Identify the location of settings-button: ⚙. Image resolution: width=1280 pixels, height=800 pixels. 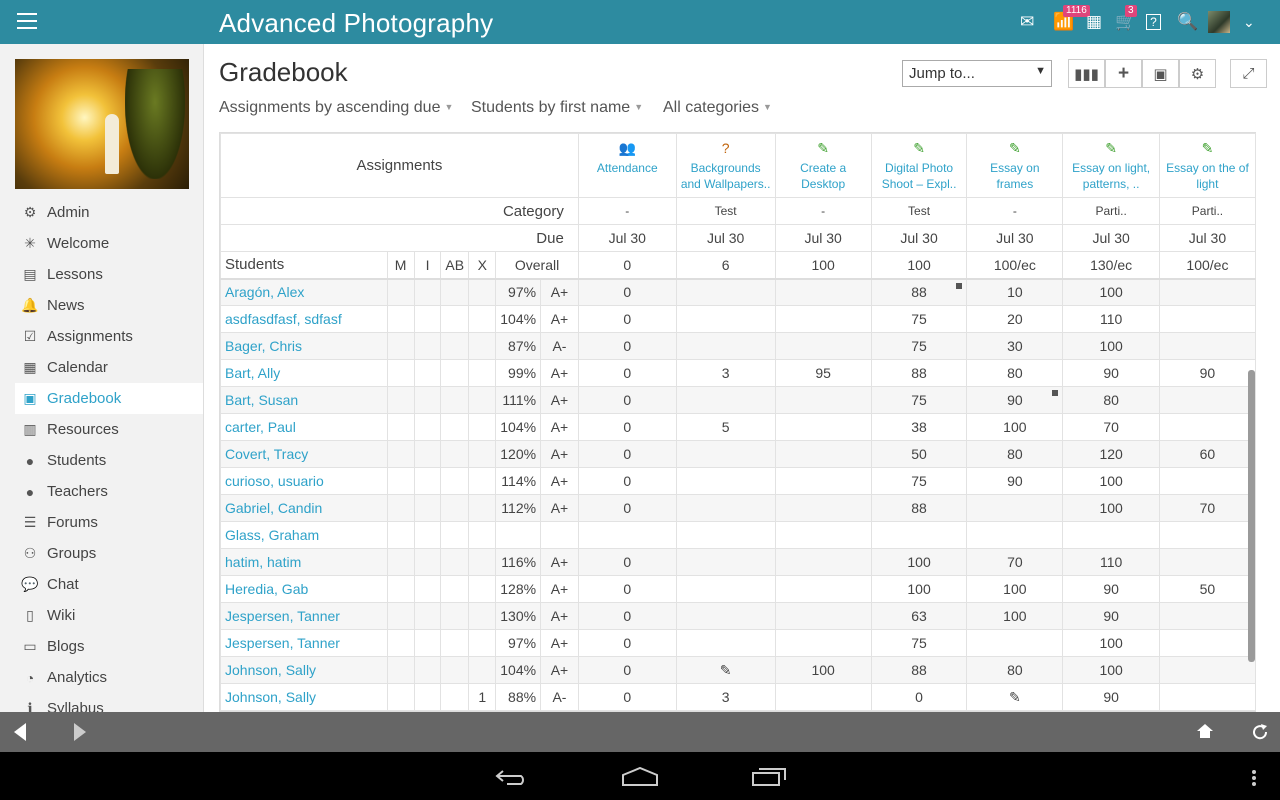
(1197, 73).